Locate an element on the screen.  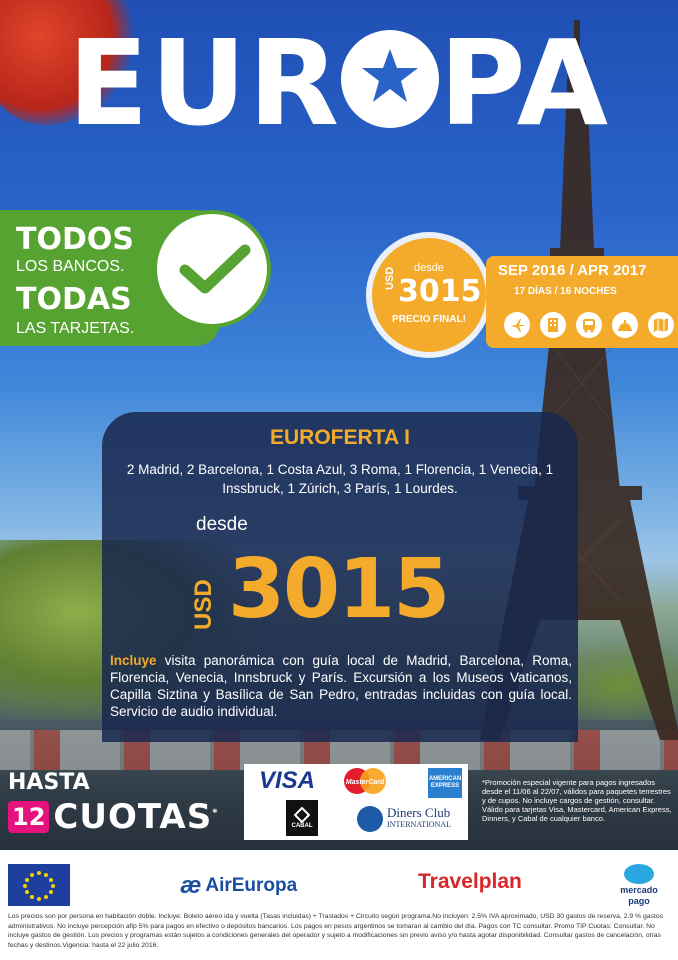
offer-price: 3015 is located at coordinates (339, 589).